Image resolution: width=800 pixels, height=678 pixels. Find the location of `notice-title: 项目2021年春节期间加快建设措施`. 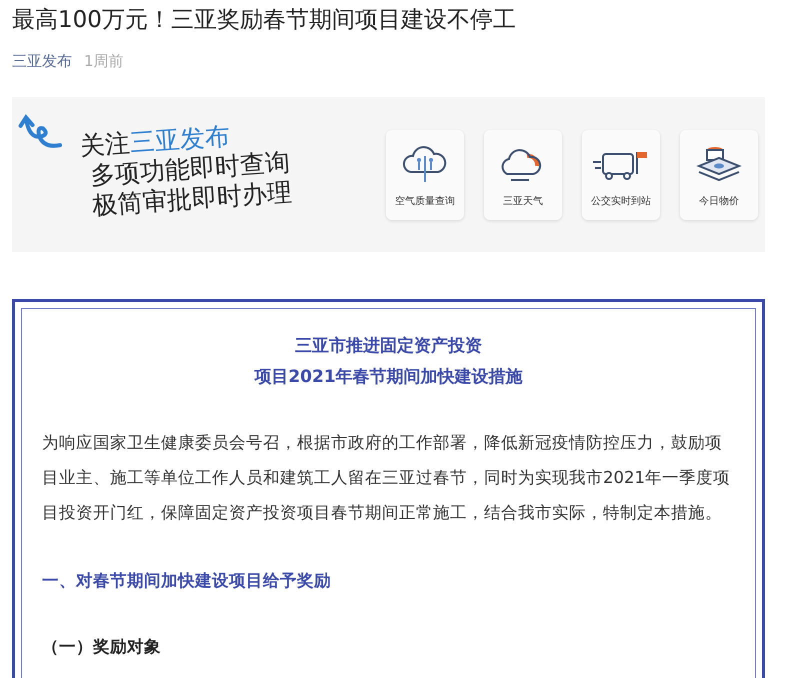

notice-title: 项目2021年春节期间加快建设措施 is located at coordinates (388, 377).